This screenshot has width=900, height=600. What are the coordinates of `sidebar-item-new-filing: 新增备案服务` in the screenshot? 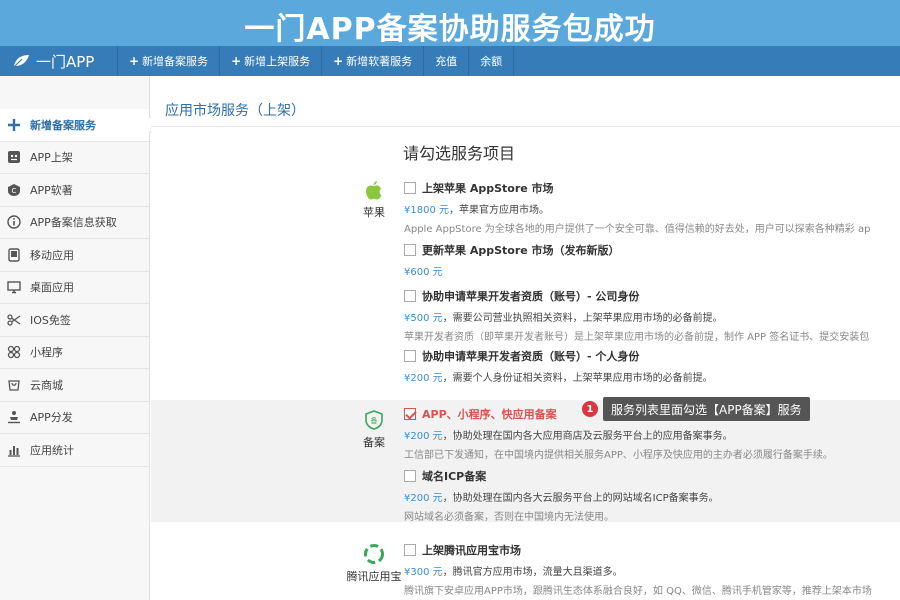 It's located at (79, 125).